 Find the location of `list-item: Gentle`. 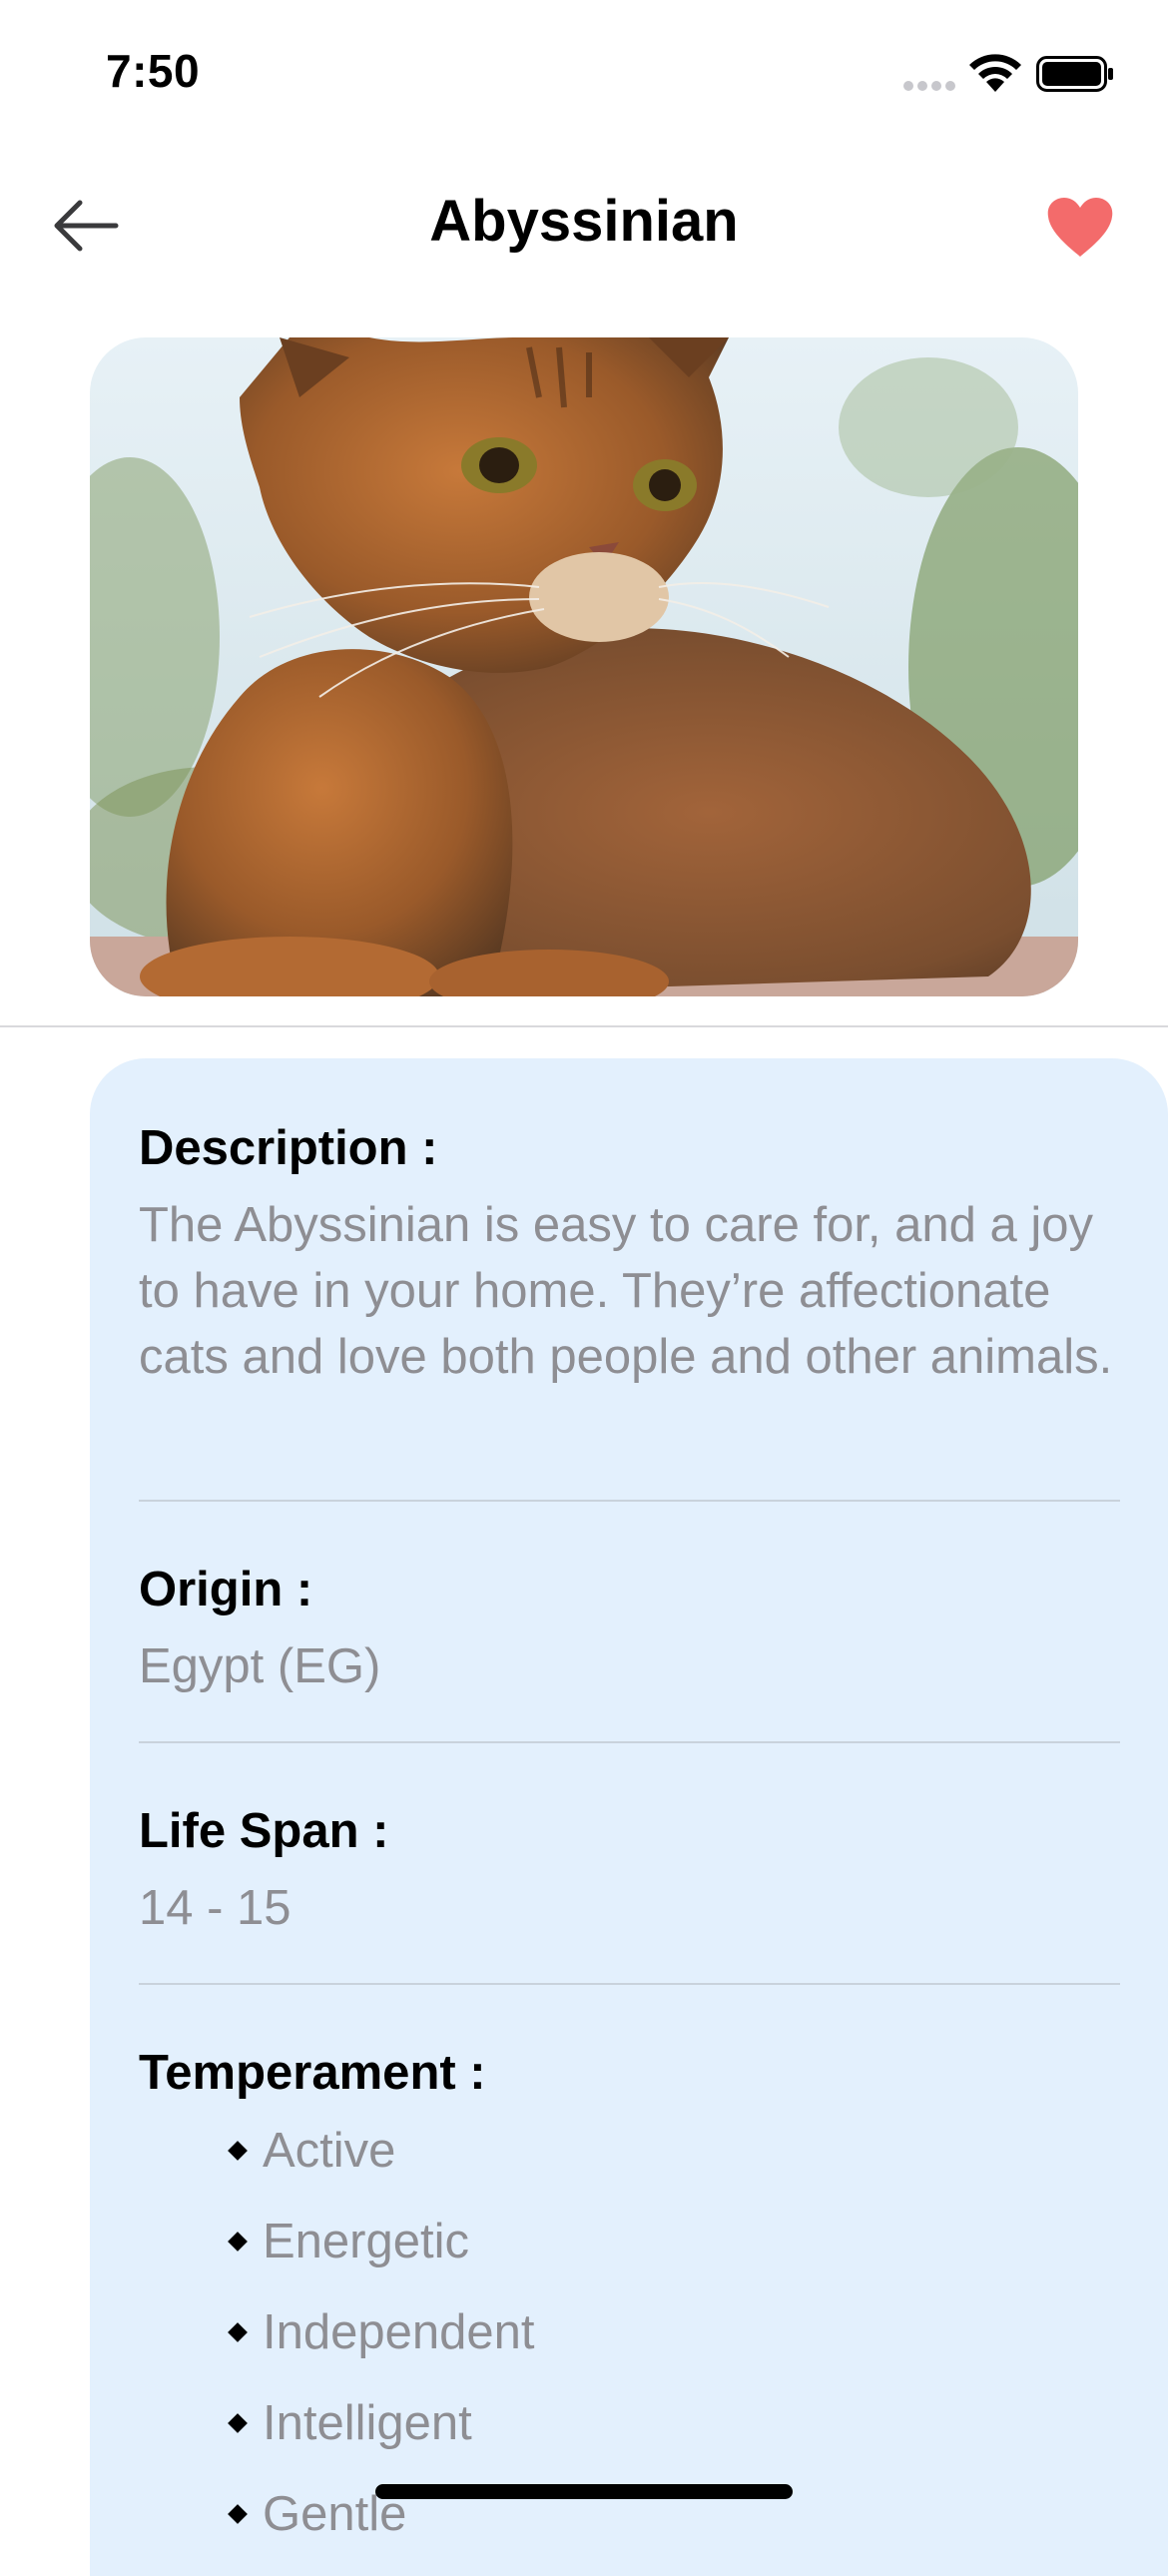

list-item: Gentle is located at coordinates (629, 2514).